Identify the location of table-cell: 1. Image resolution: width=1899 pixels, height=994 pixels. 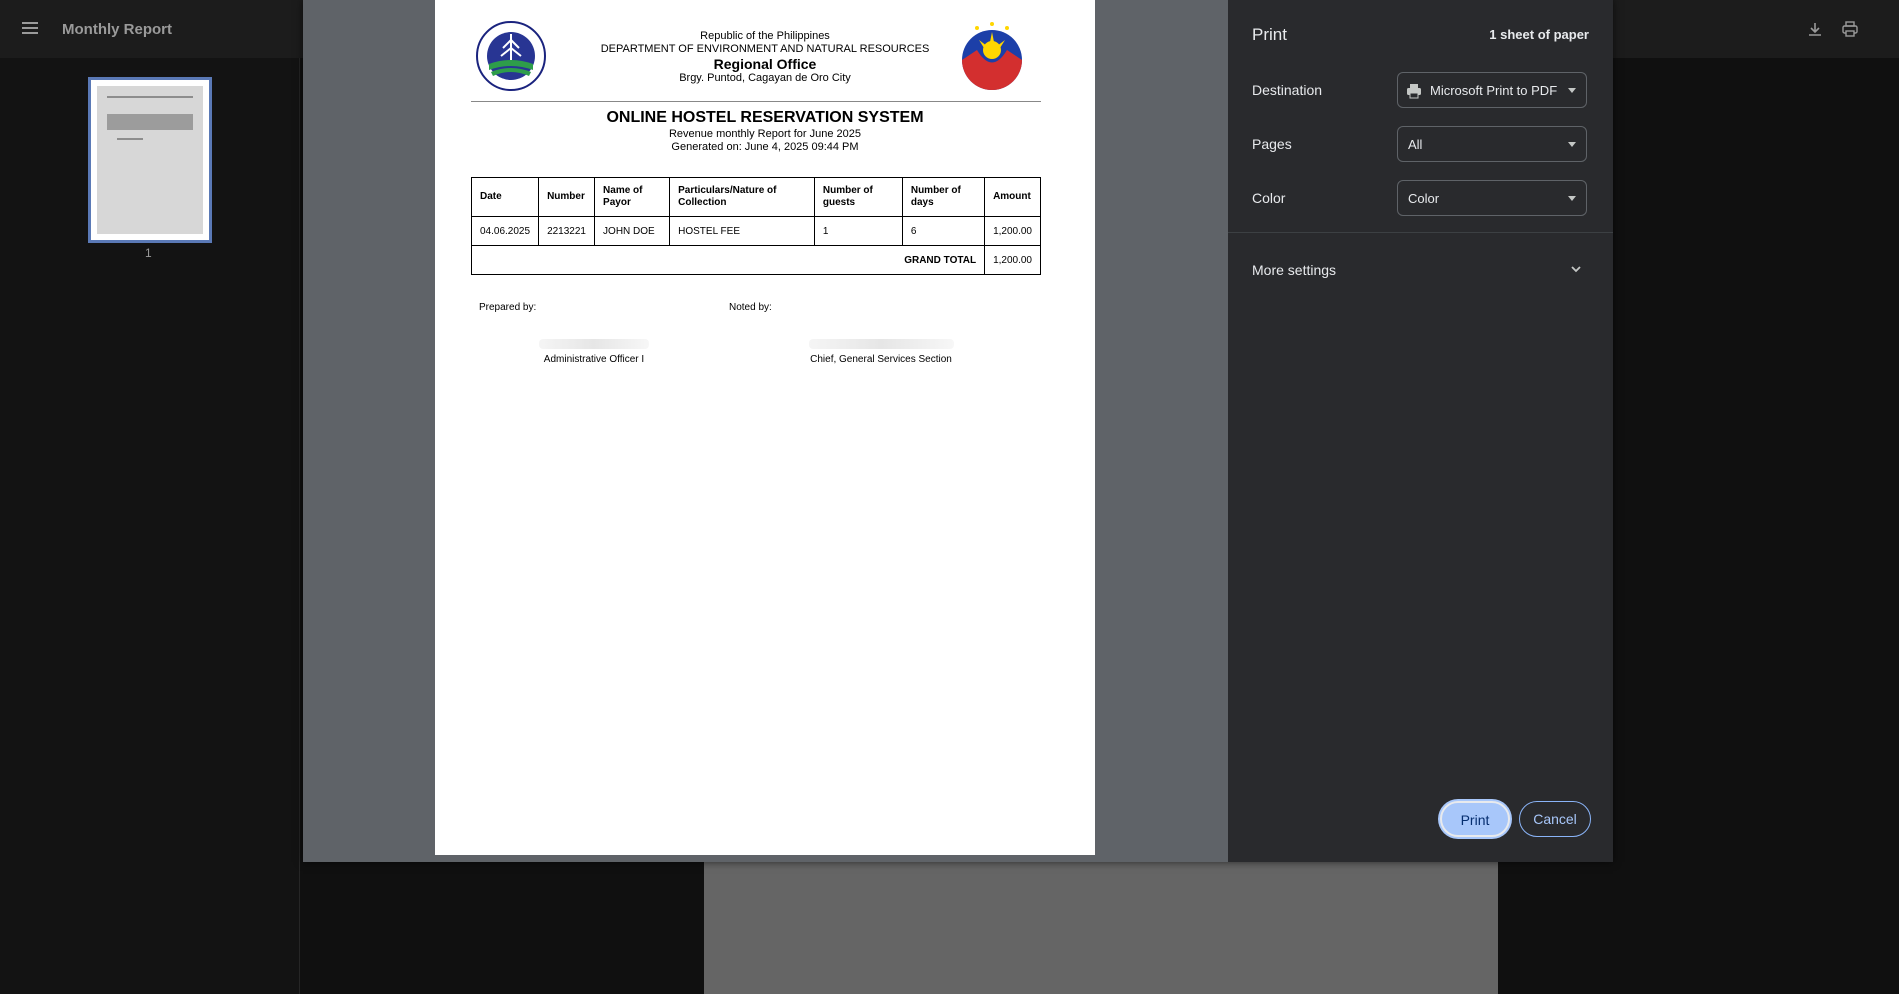
(858, 231).